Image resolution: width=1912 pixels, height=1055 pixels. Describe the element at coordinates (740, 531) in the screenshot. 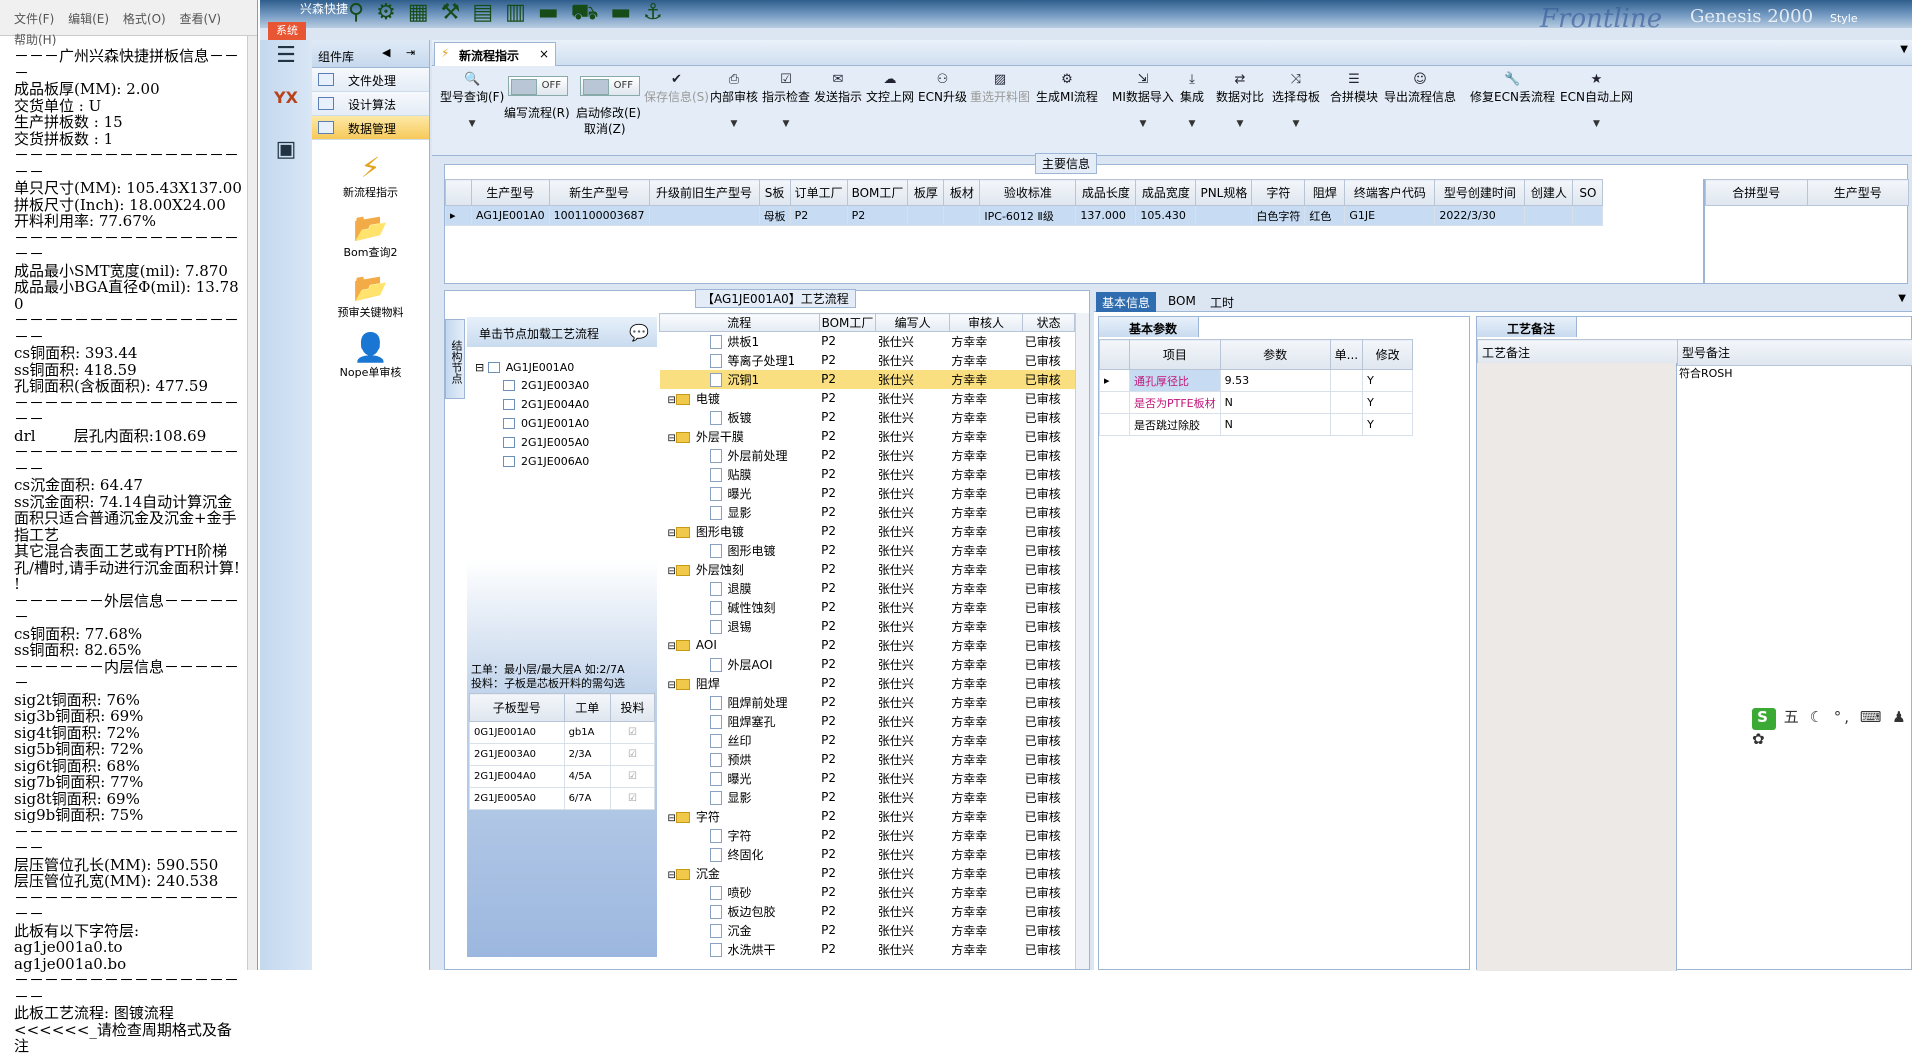

I see `flow-name-cell: ⊟图形电镀` at that location.